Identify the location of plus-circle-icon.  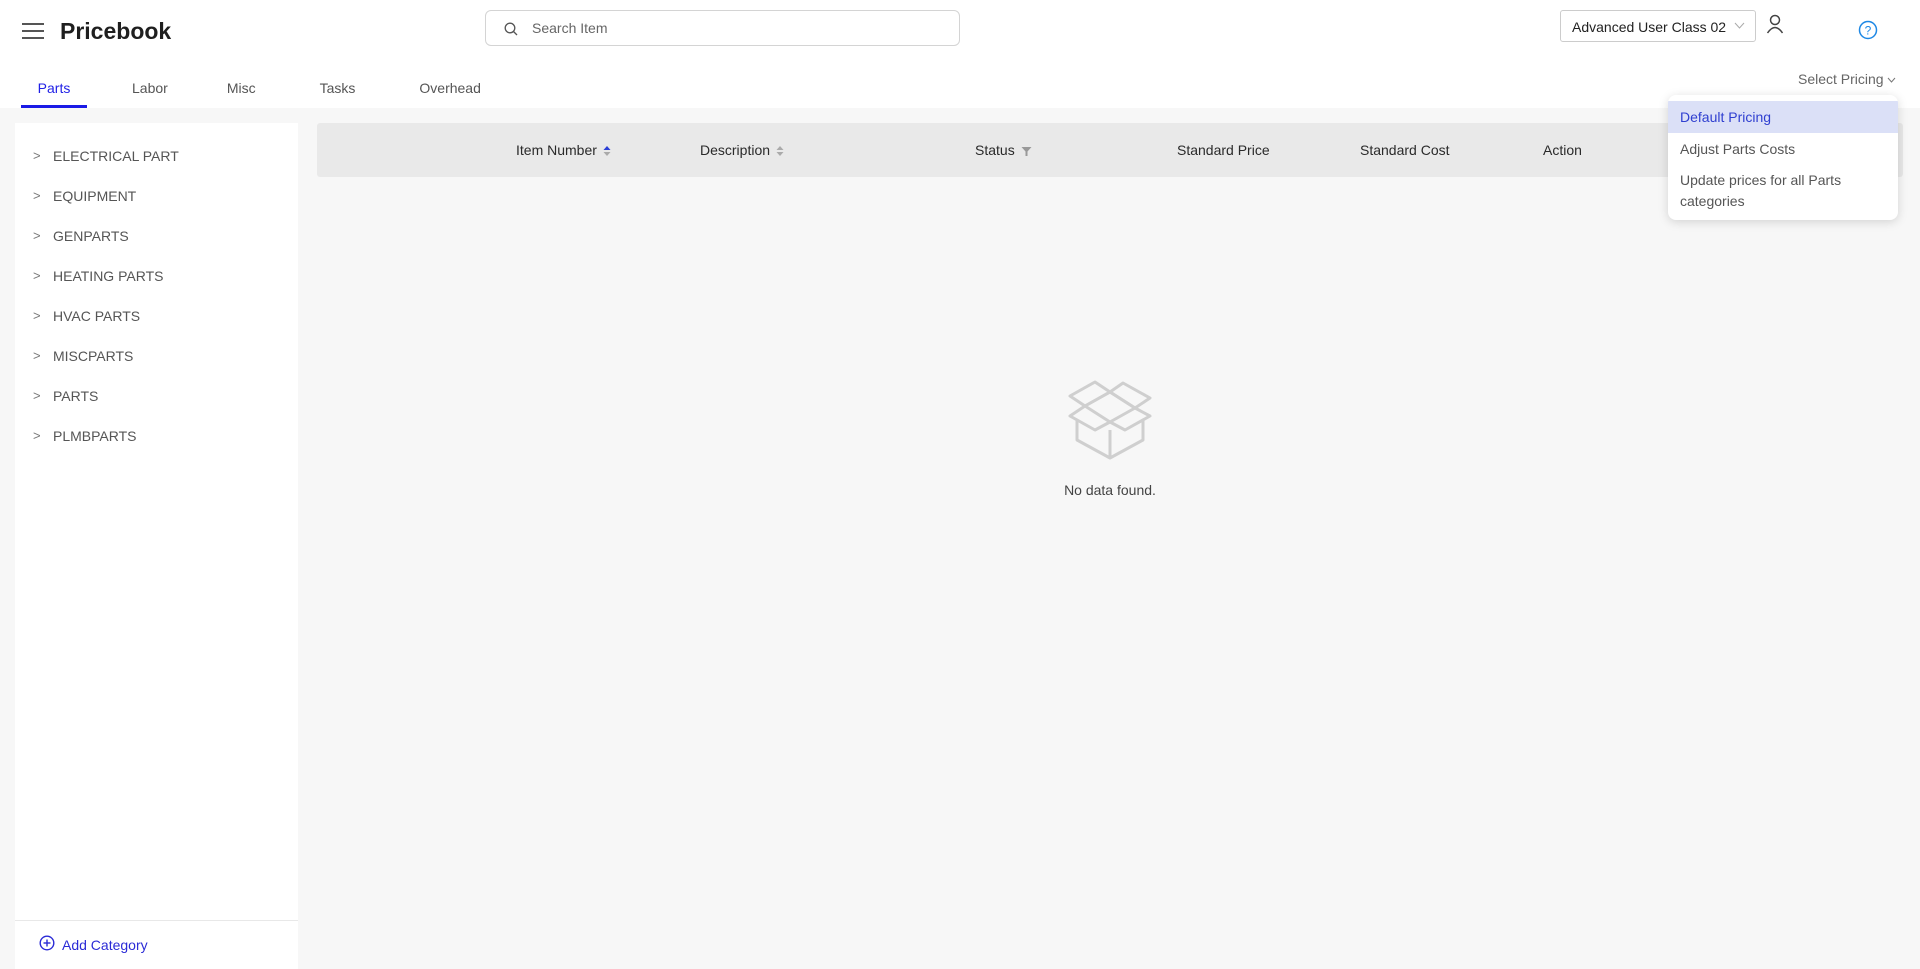
(47, 943).